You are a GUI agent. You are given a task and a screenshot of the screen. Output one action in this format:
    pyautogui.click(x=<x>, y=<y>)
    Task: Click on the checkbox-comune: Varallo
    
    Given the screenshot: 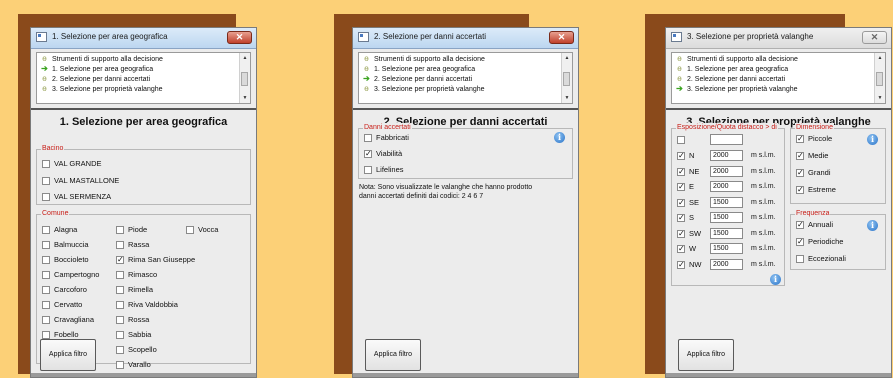 What is the action you would take?
    pyautogui.click(x=133, y=364)
    